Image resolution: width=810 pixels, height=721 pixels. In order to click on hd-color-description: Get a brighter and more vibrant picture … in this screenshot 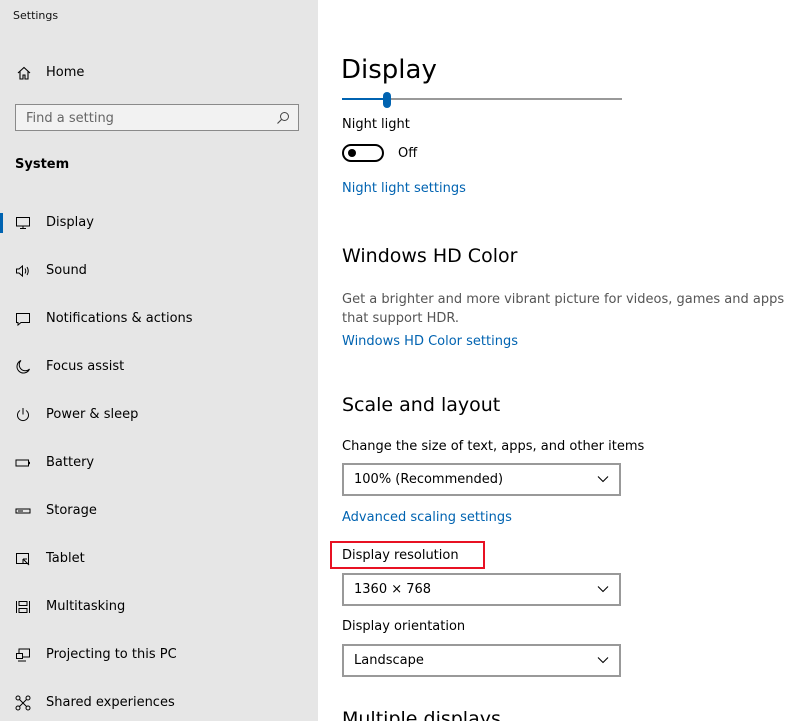, I will do `click(563, 309)`.